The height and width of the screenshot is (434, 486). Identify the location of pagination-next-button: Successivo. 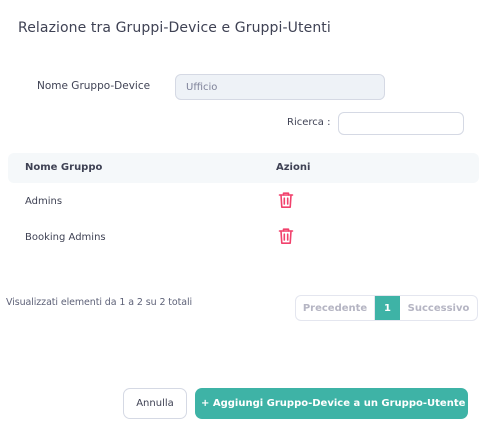
(438, 308).